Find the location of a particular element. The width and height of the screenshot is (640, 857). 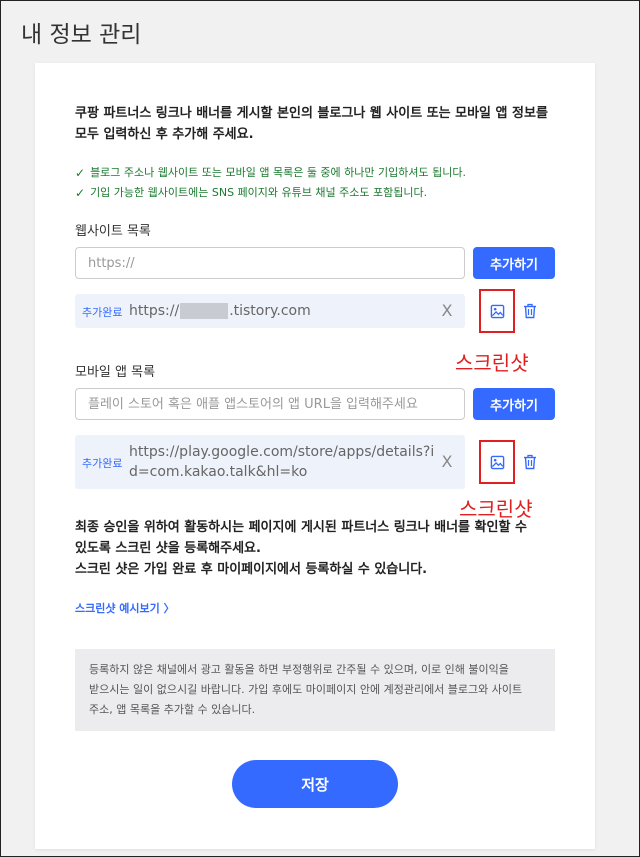

notice-line-2: 있도록 스크린 샷을 등록해주세요. is located at coordinates (168, 548).